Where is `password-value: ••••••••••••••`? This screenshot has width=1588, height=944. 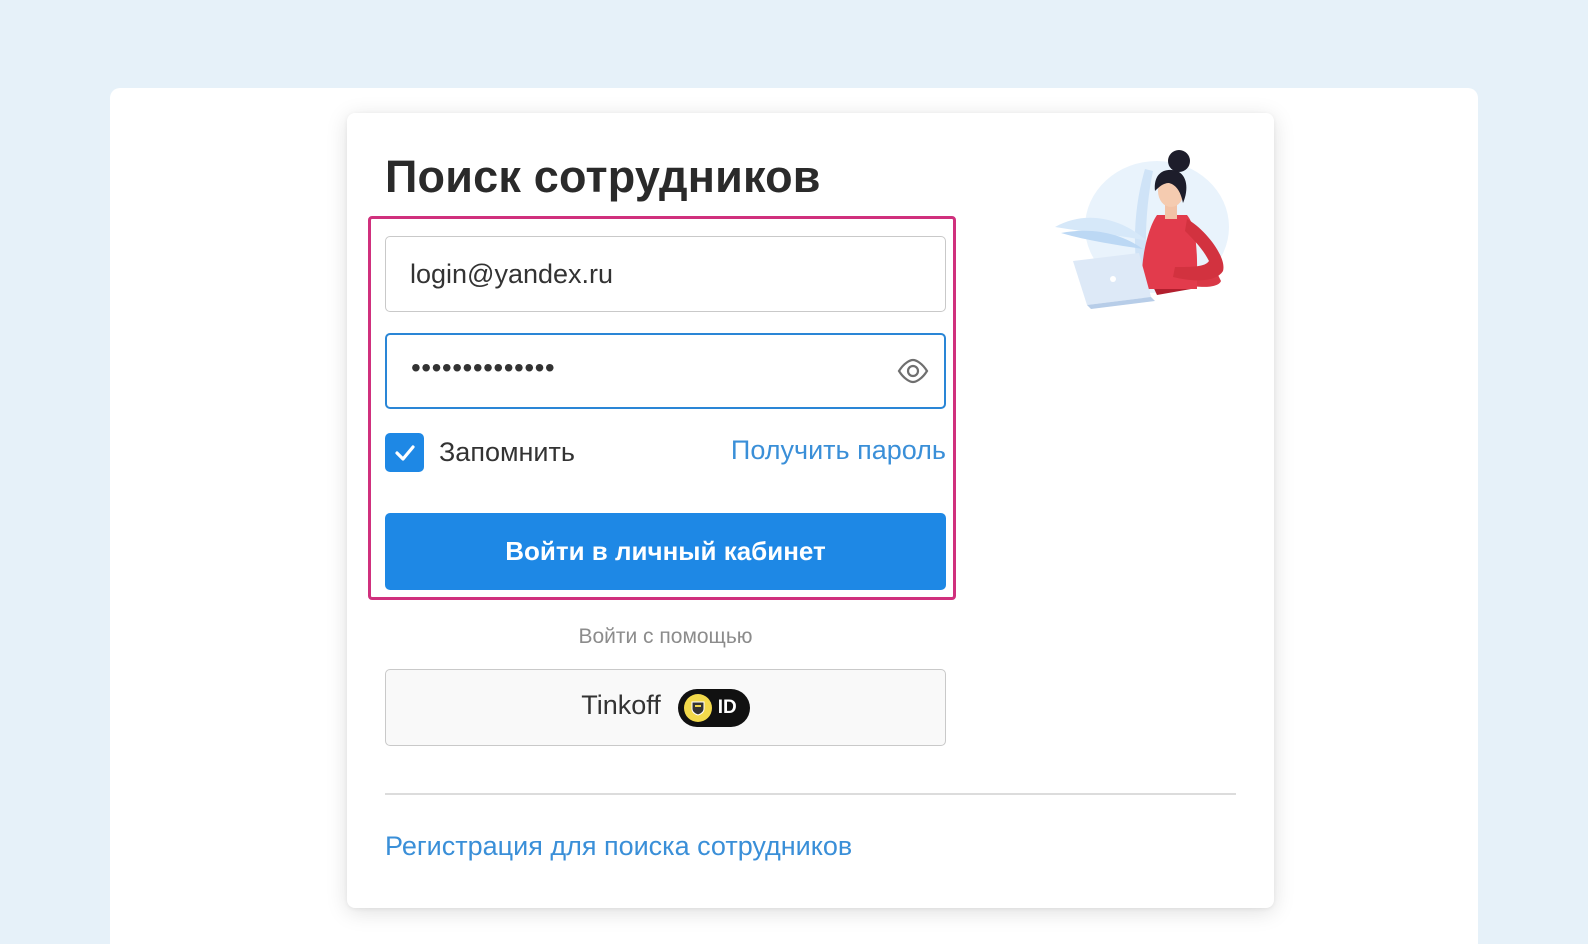 password-value: •••••••••••••• is located at coordinates (483, 367).